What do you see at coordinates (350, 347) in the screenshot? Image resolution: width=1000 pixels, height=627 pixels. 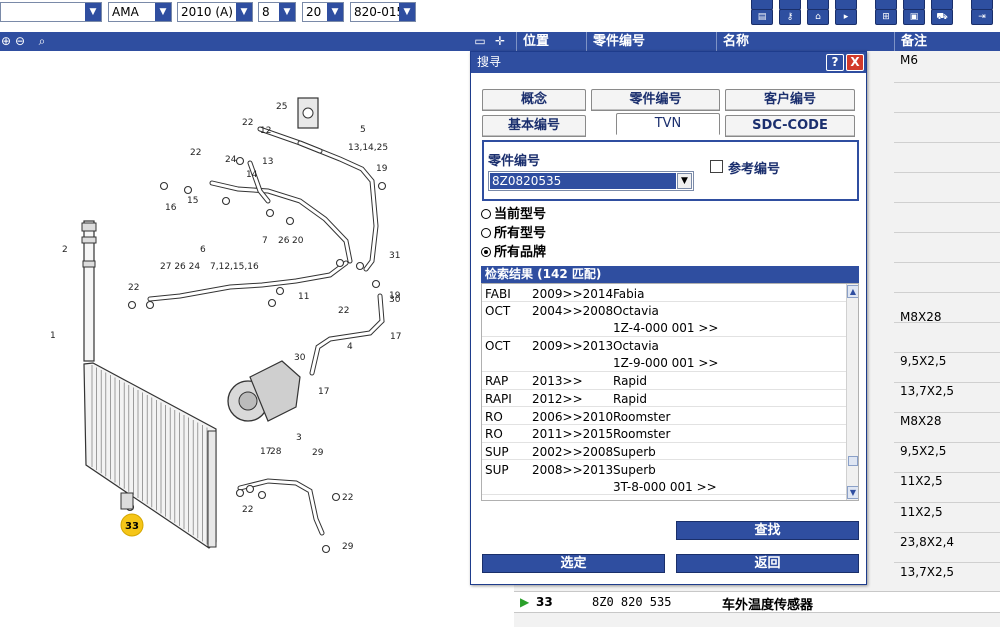 I see `diagram-label: 4` at bounding box center [350, 347].